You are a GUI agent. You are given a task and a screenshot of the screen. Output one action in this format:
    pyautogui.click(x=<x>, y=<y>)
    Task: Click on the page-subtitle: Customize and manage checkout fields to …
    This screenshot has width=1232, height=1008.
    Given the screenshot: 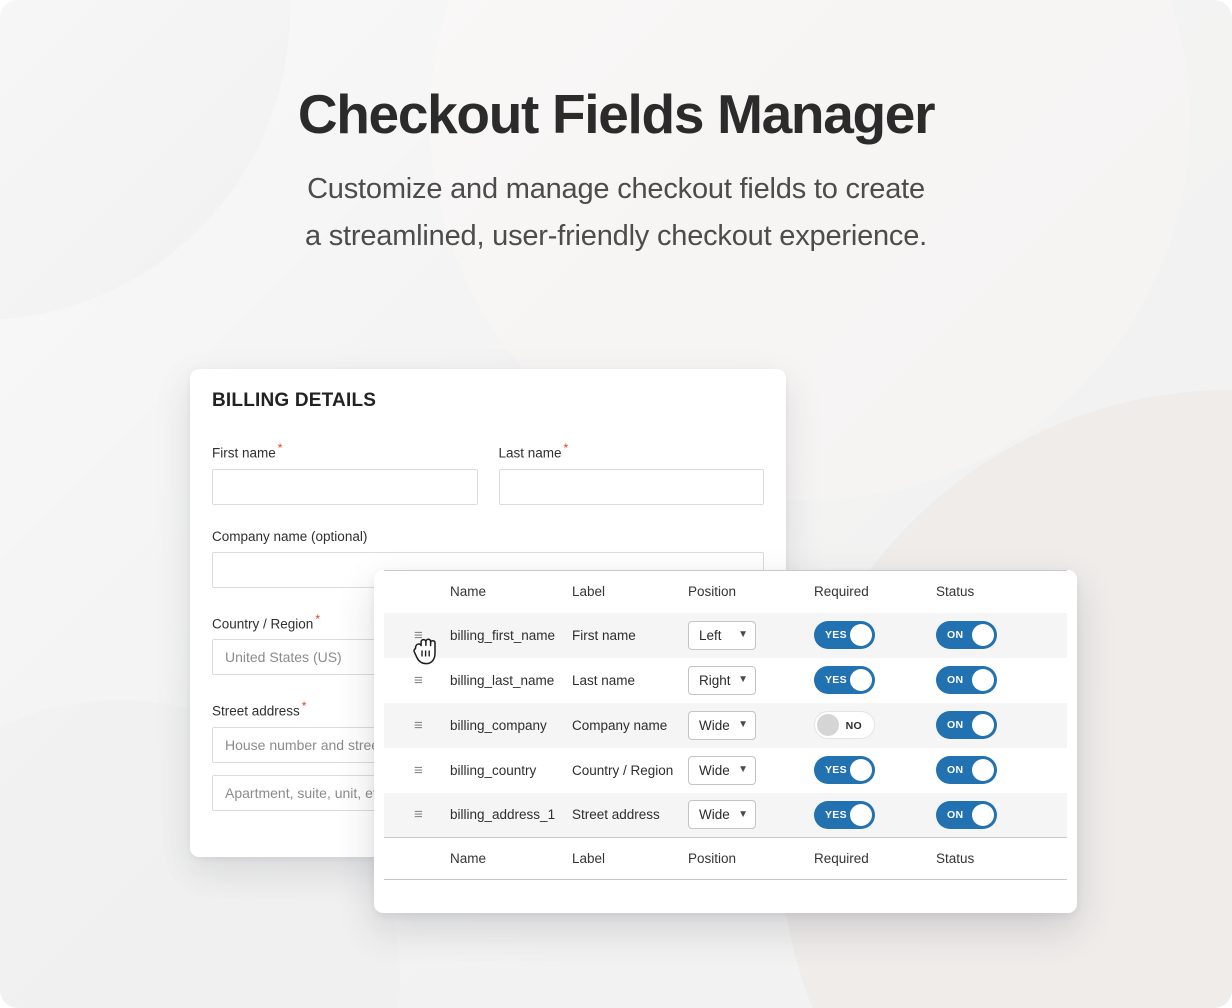 What is the action you would take?
    pyautogui.click(x=616, y=213)
    